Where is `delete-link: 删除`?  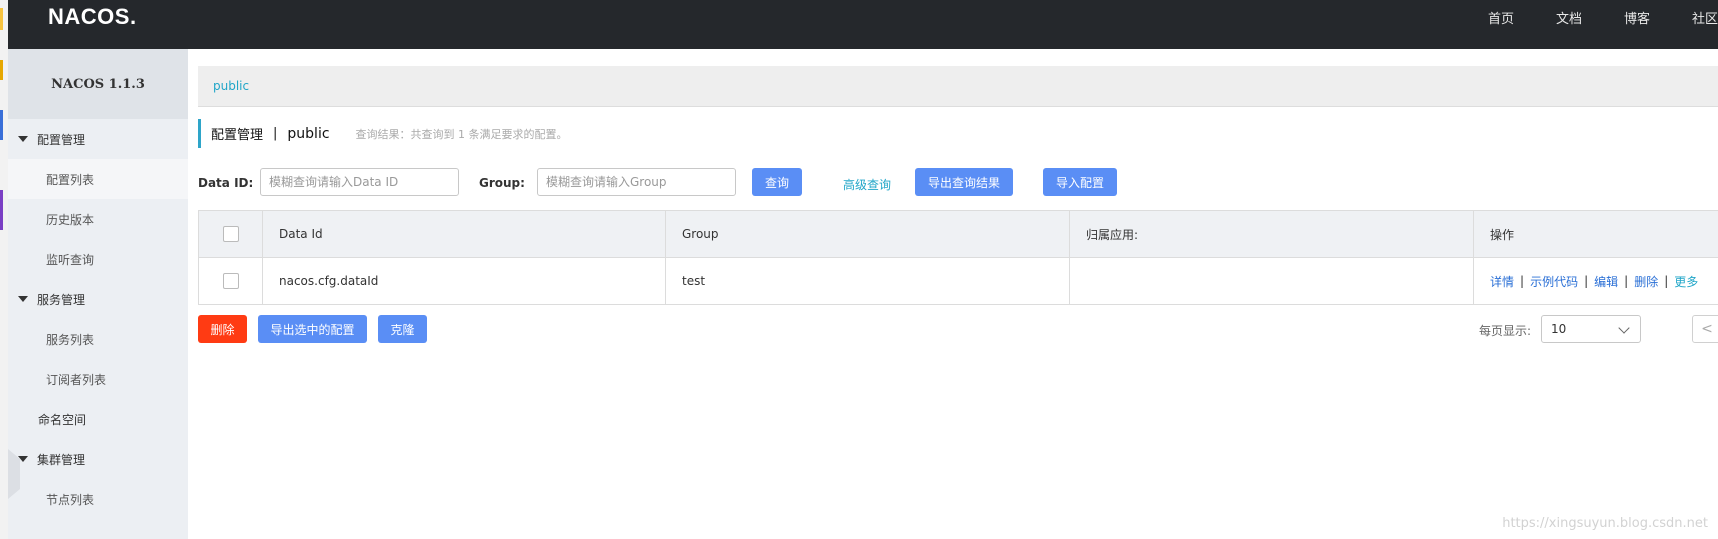
delete-link: 删除 is located at coordinates (1646, 281).